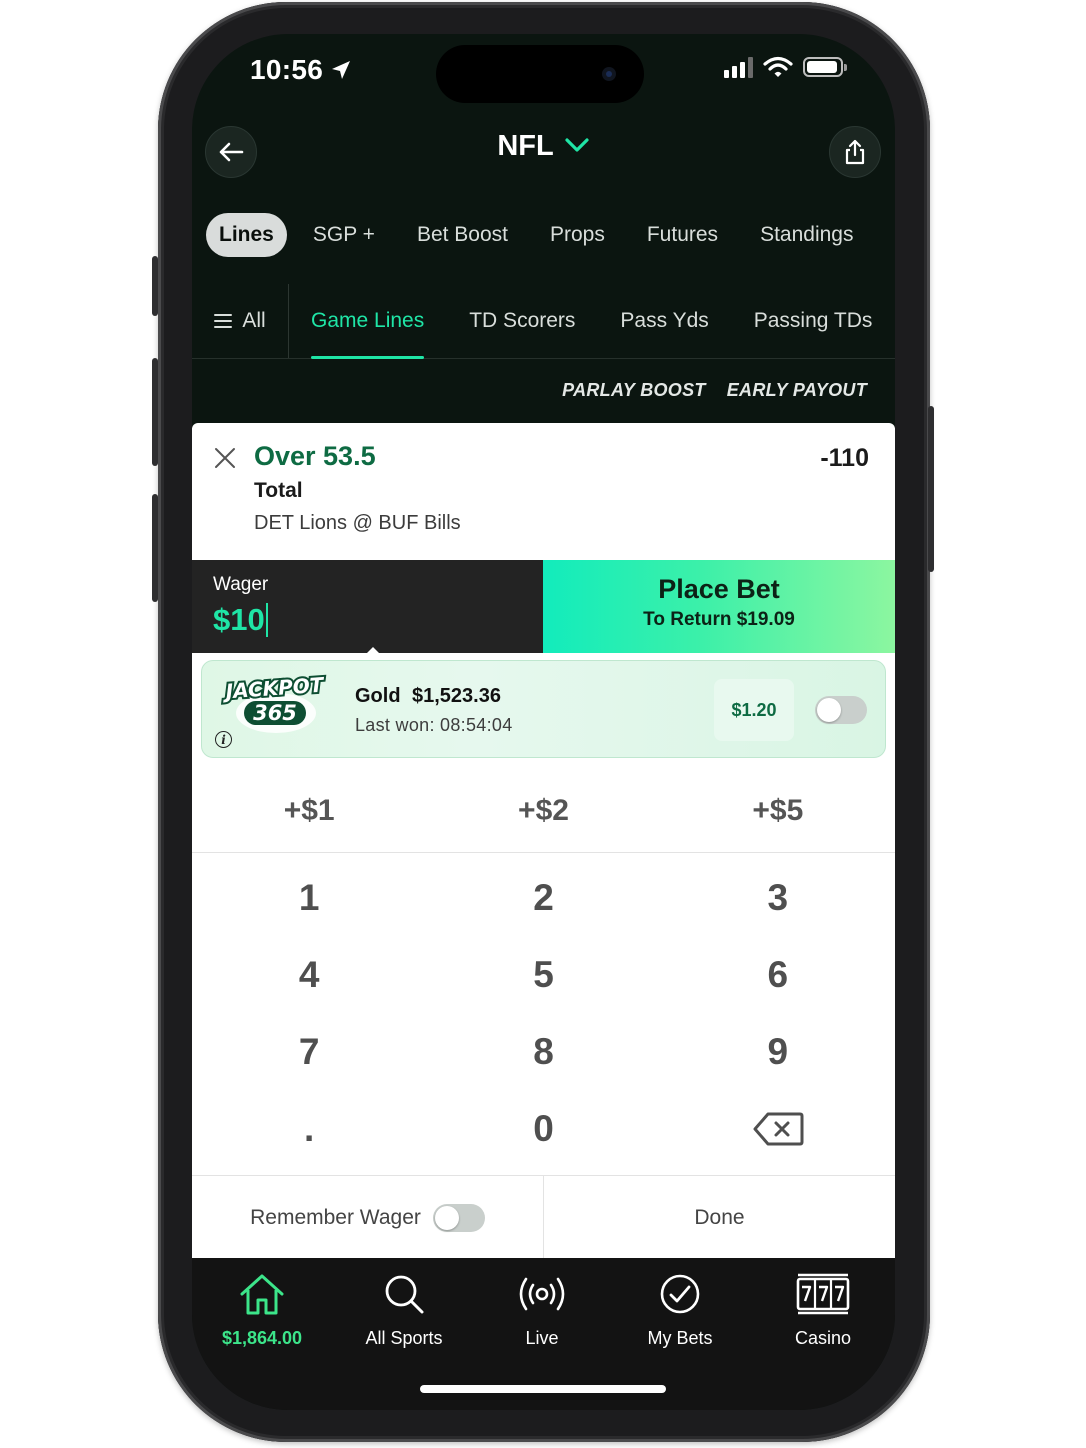 The height and width of the screenshot is (1448, 1086). What do you see at coordinates (225, 458) in the screenshot?
I see `close-icon` at bounding box center [225, 458].